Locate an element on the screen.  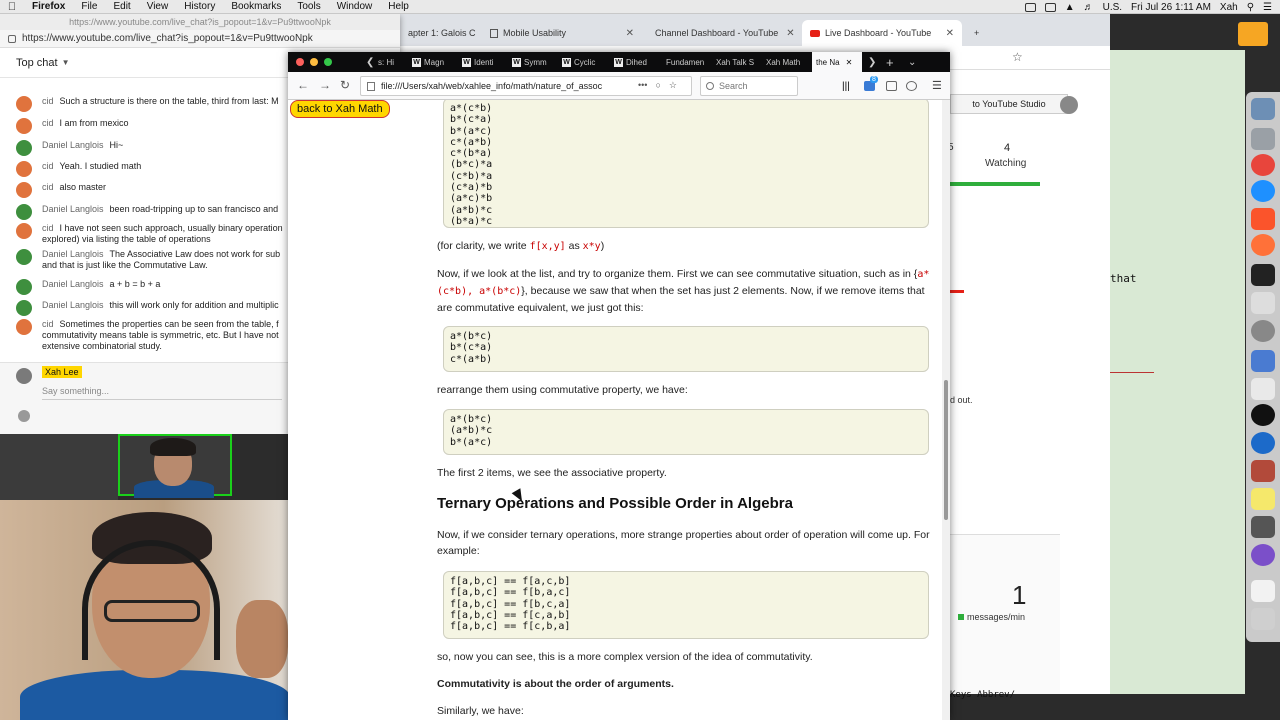
safari-icon is located at coordinates (1263, 191).